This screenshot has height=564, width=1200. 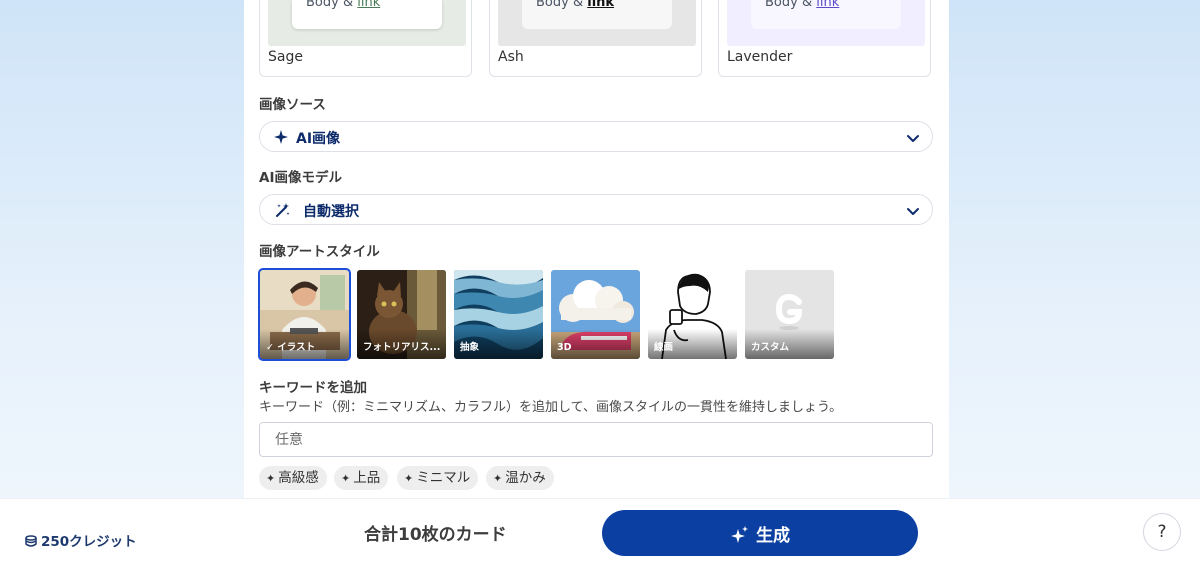 What do you see at coordinates (789, 314) in the screenshot?
I see `style-option-custom: カスタム` at bounding box center [789, 314].